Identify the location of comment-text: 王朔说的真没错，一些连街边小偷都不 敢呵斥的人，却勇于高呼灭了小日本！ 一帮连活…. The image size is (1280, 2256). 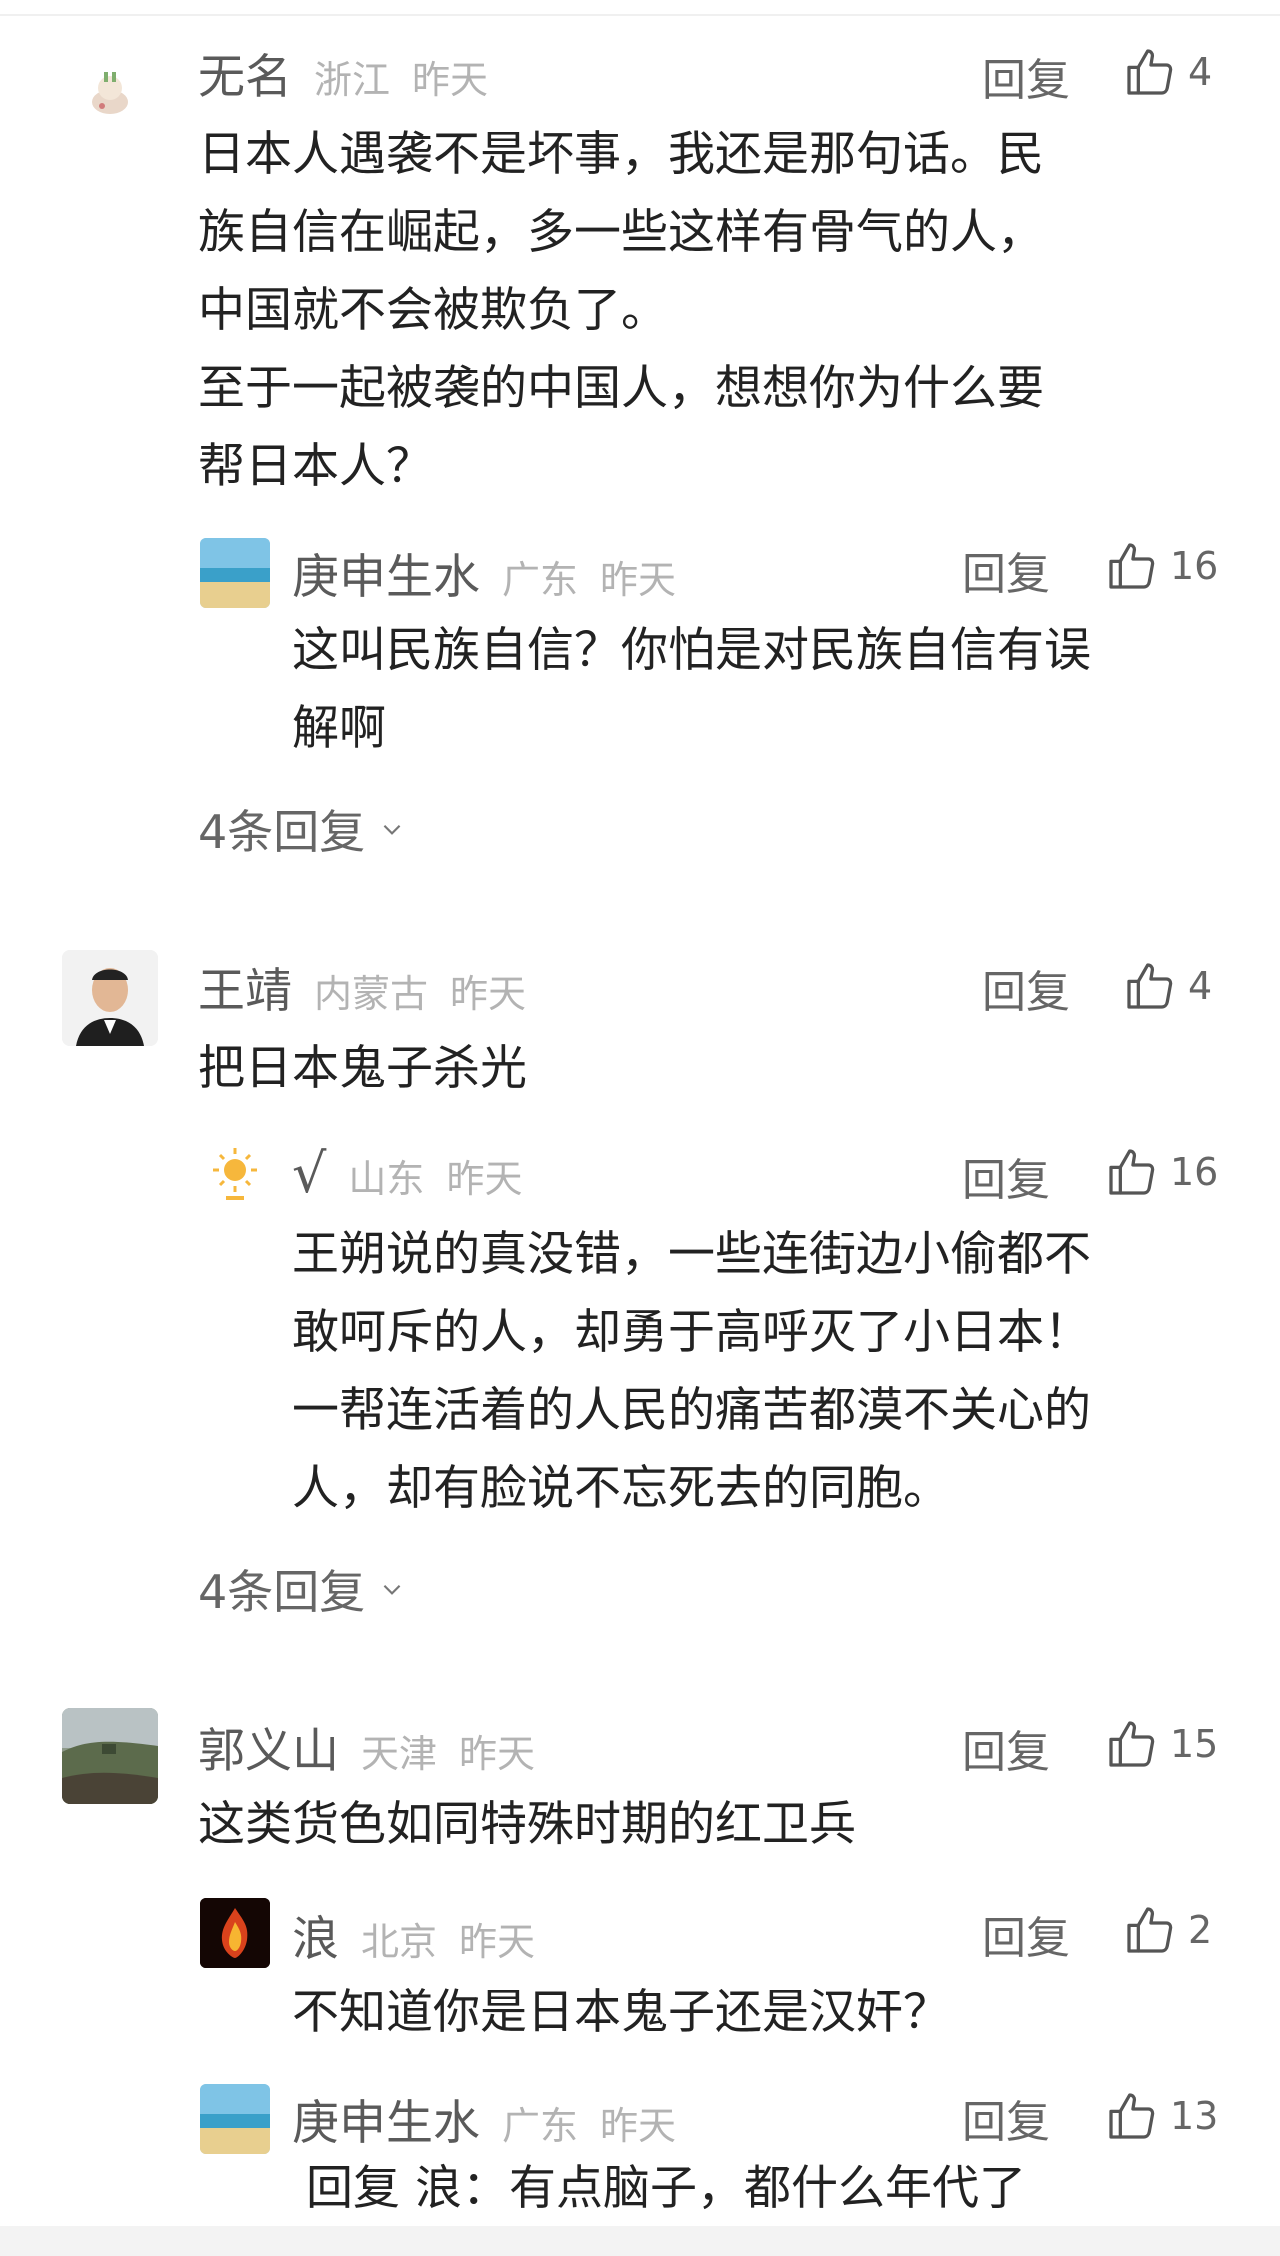
(691, 1371).